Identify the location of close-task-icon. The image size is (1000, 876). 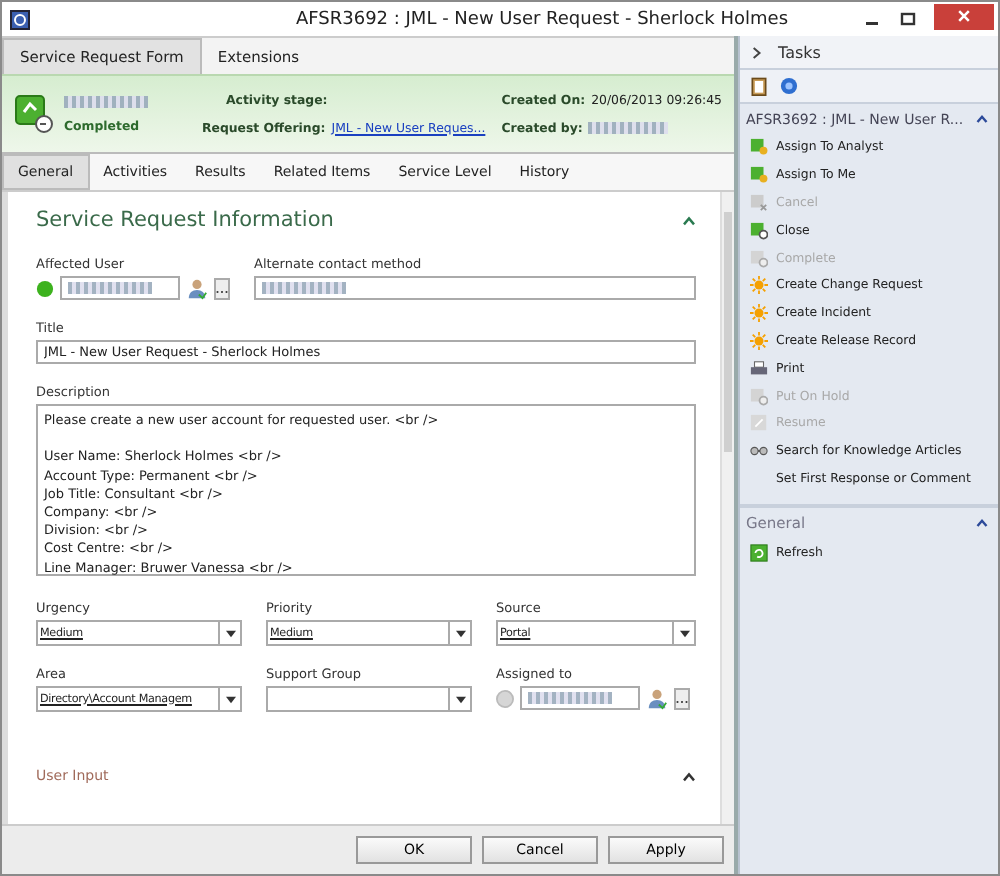
(759, 230).